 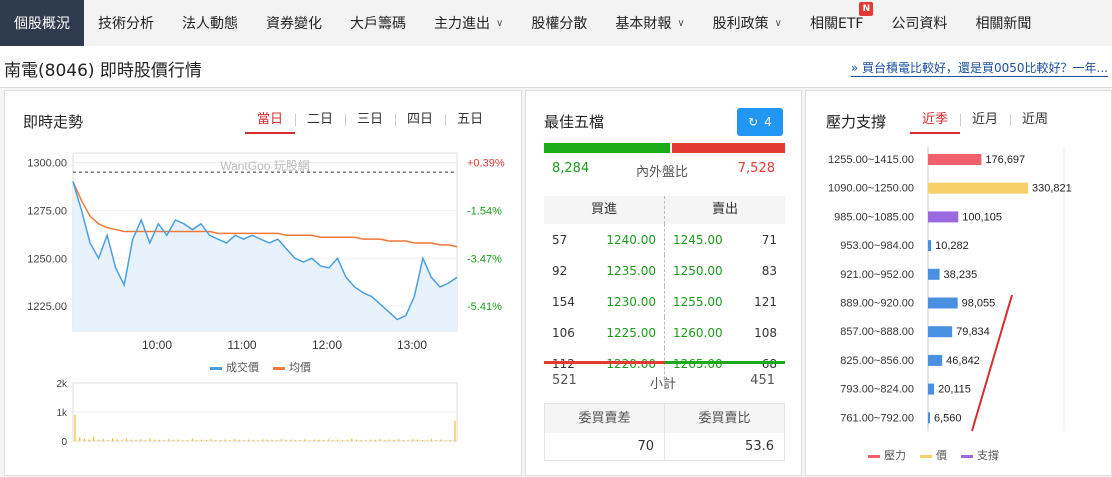 I want to click on pct-tick-label: -5.41%, so click(x=484, y=307).